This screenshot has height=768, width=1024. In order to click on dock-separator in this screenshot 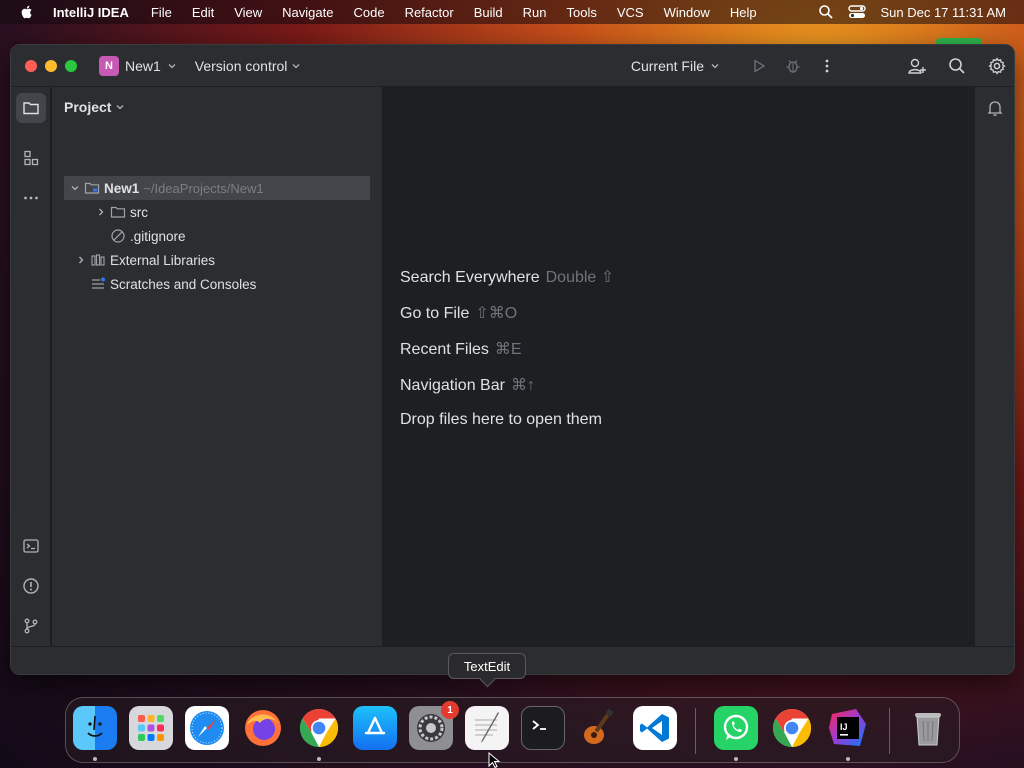, I will do `click(695, 731)`.